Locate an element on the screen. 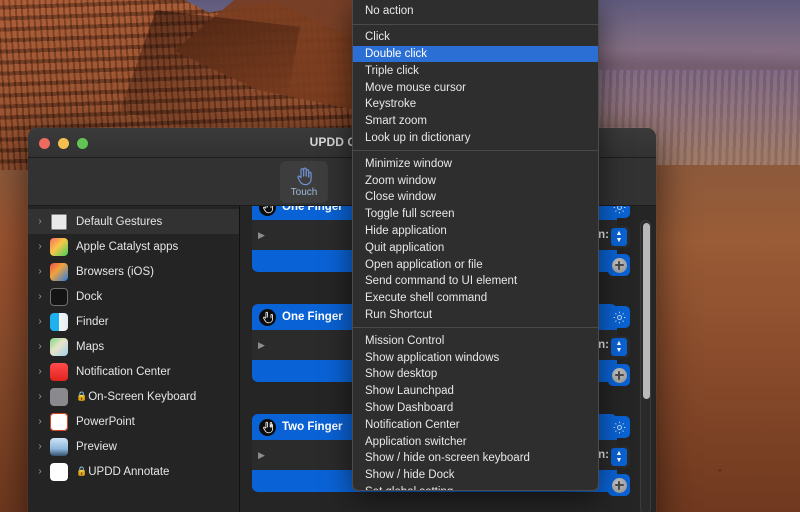 Image resolution: width=800 pixels, height=512 pixels. menu-item-execute-shell-command: Execute shell command is located at coordinates (475, 298).